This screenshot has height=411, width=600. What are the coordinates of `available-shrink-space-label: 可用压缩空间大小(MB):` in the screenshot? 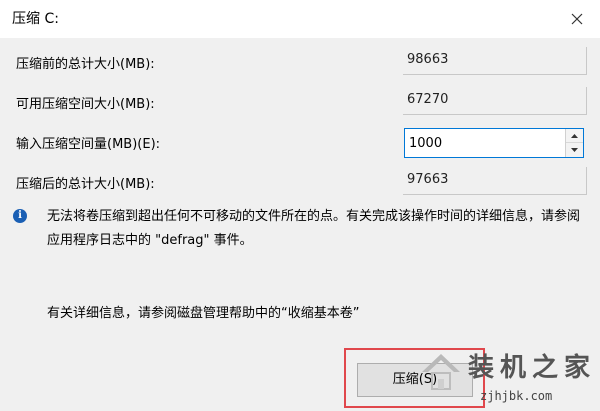 It's located at (85, 104).